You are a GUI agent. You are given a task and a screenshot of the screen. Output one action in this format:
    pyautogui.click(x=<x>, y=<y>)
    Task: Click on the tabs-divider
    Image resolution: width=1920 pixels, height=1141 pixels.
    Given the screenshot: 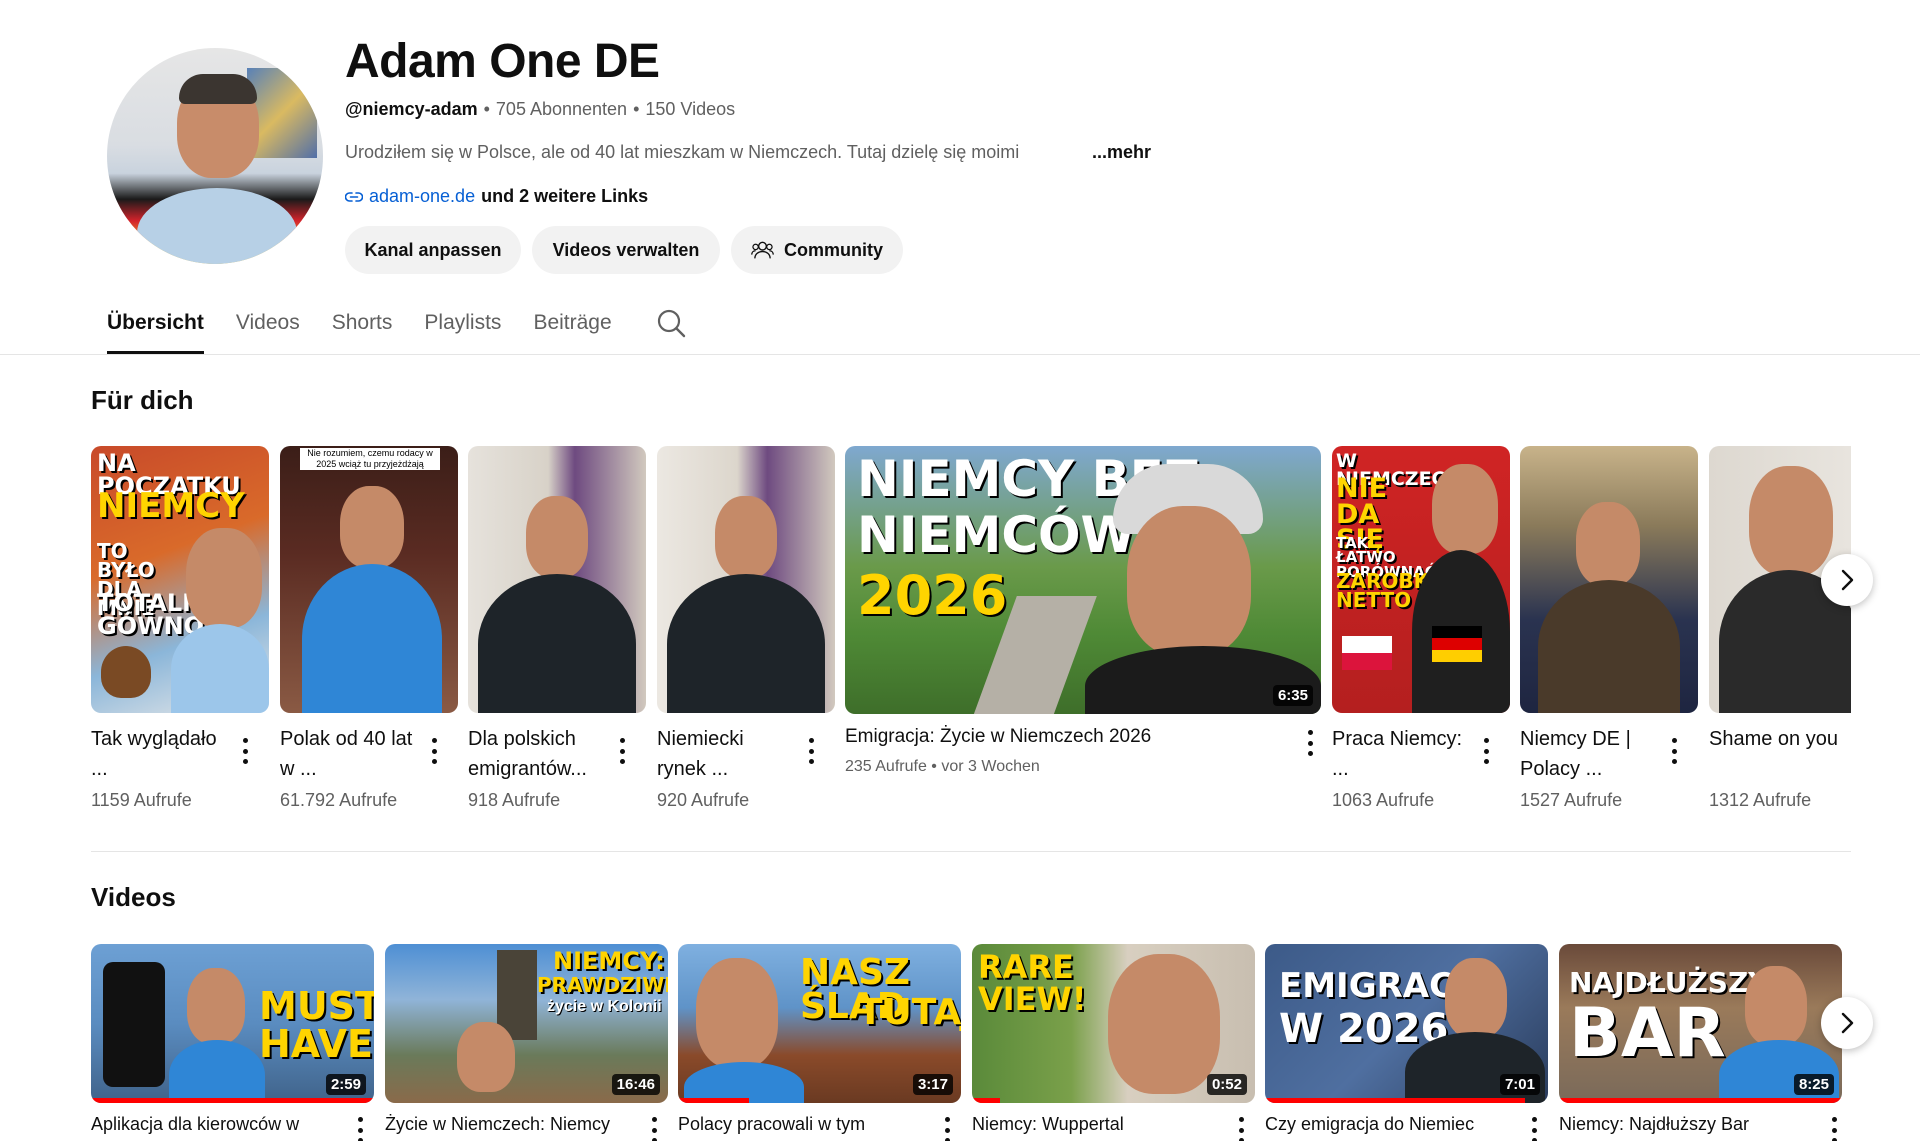 What is the action you would take?
    pyautogui.click(x=960, y=354)
    